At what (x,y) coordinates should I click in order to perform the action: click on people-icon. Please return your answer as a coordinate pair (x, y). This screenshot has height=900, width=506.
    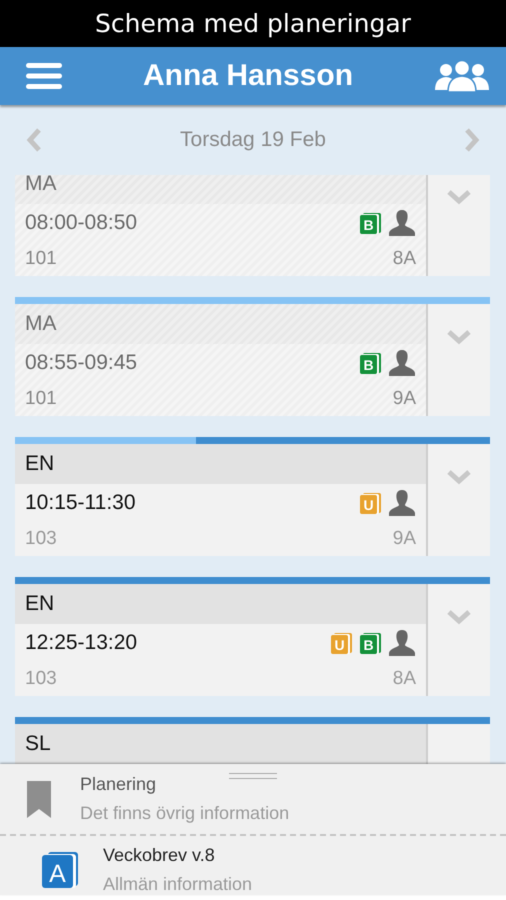
    Looking at the image, I should click on (462, 76).